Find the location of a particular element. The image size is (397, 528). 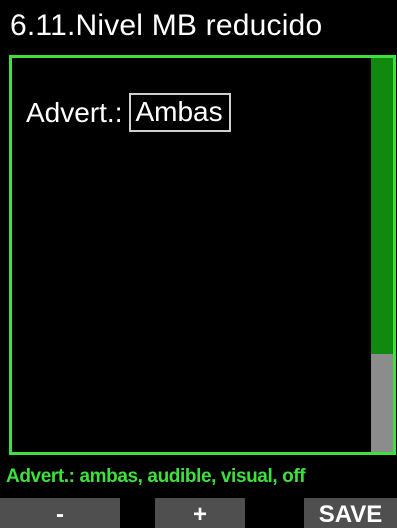

increase-button: + is located at coordinates (200, 513).